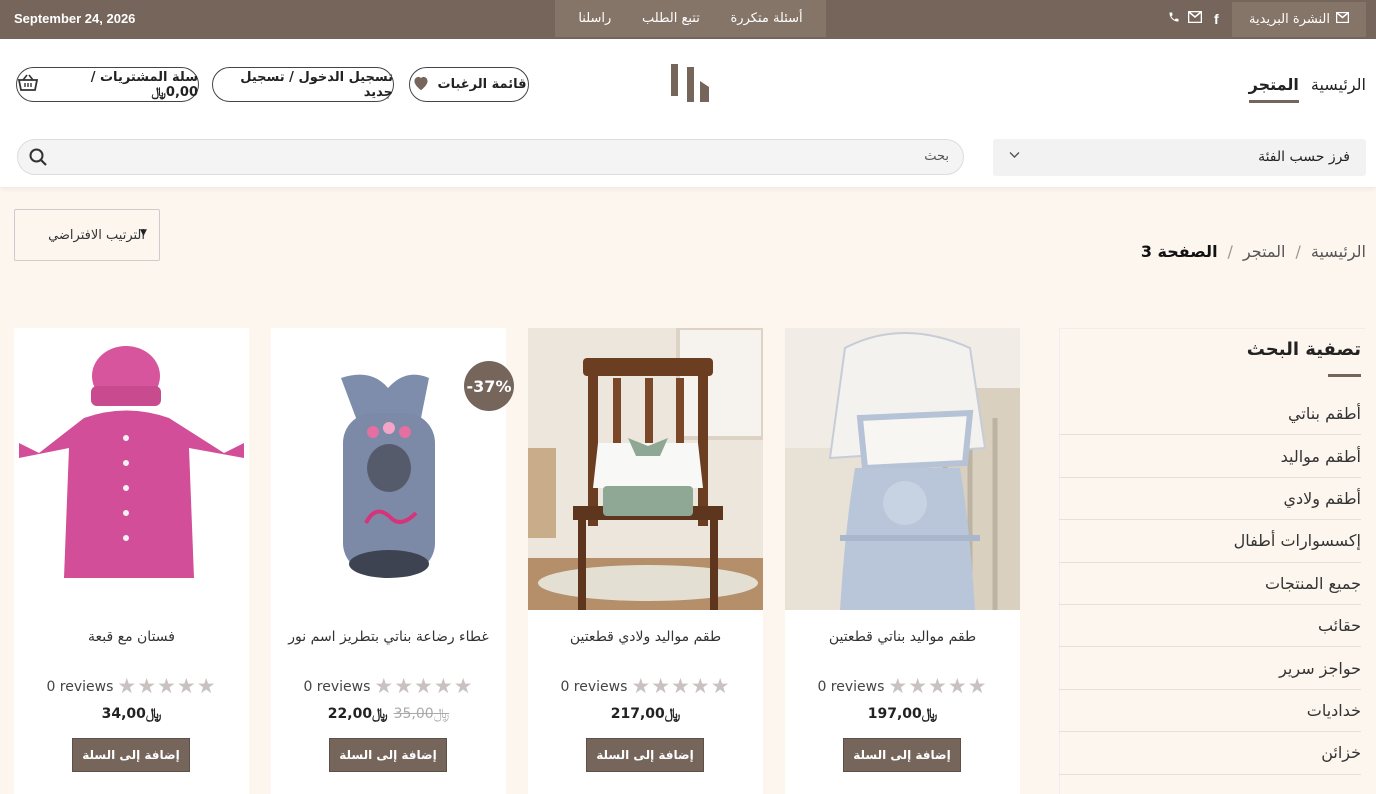 The height and width of the screenshot is (794, 1376). Describe the element at coordinates (96, 235) in the screenshot. I see `sort-selected: الترتيب الافتراضي` at that location.